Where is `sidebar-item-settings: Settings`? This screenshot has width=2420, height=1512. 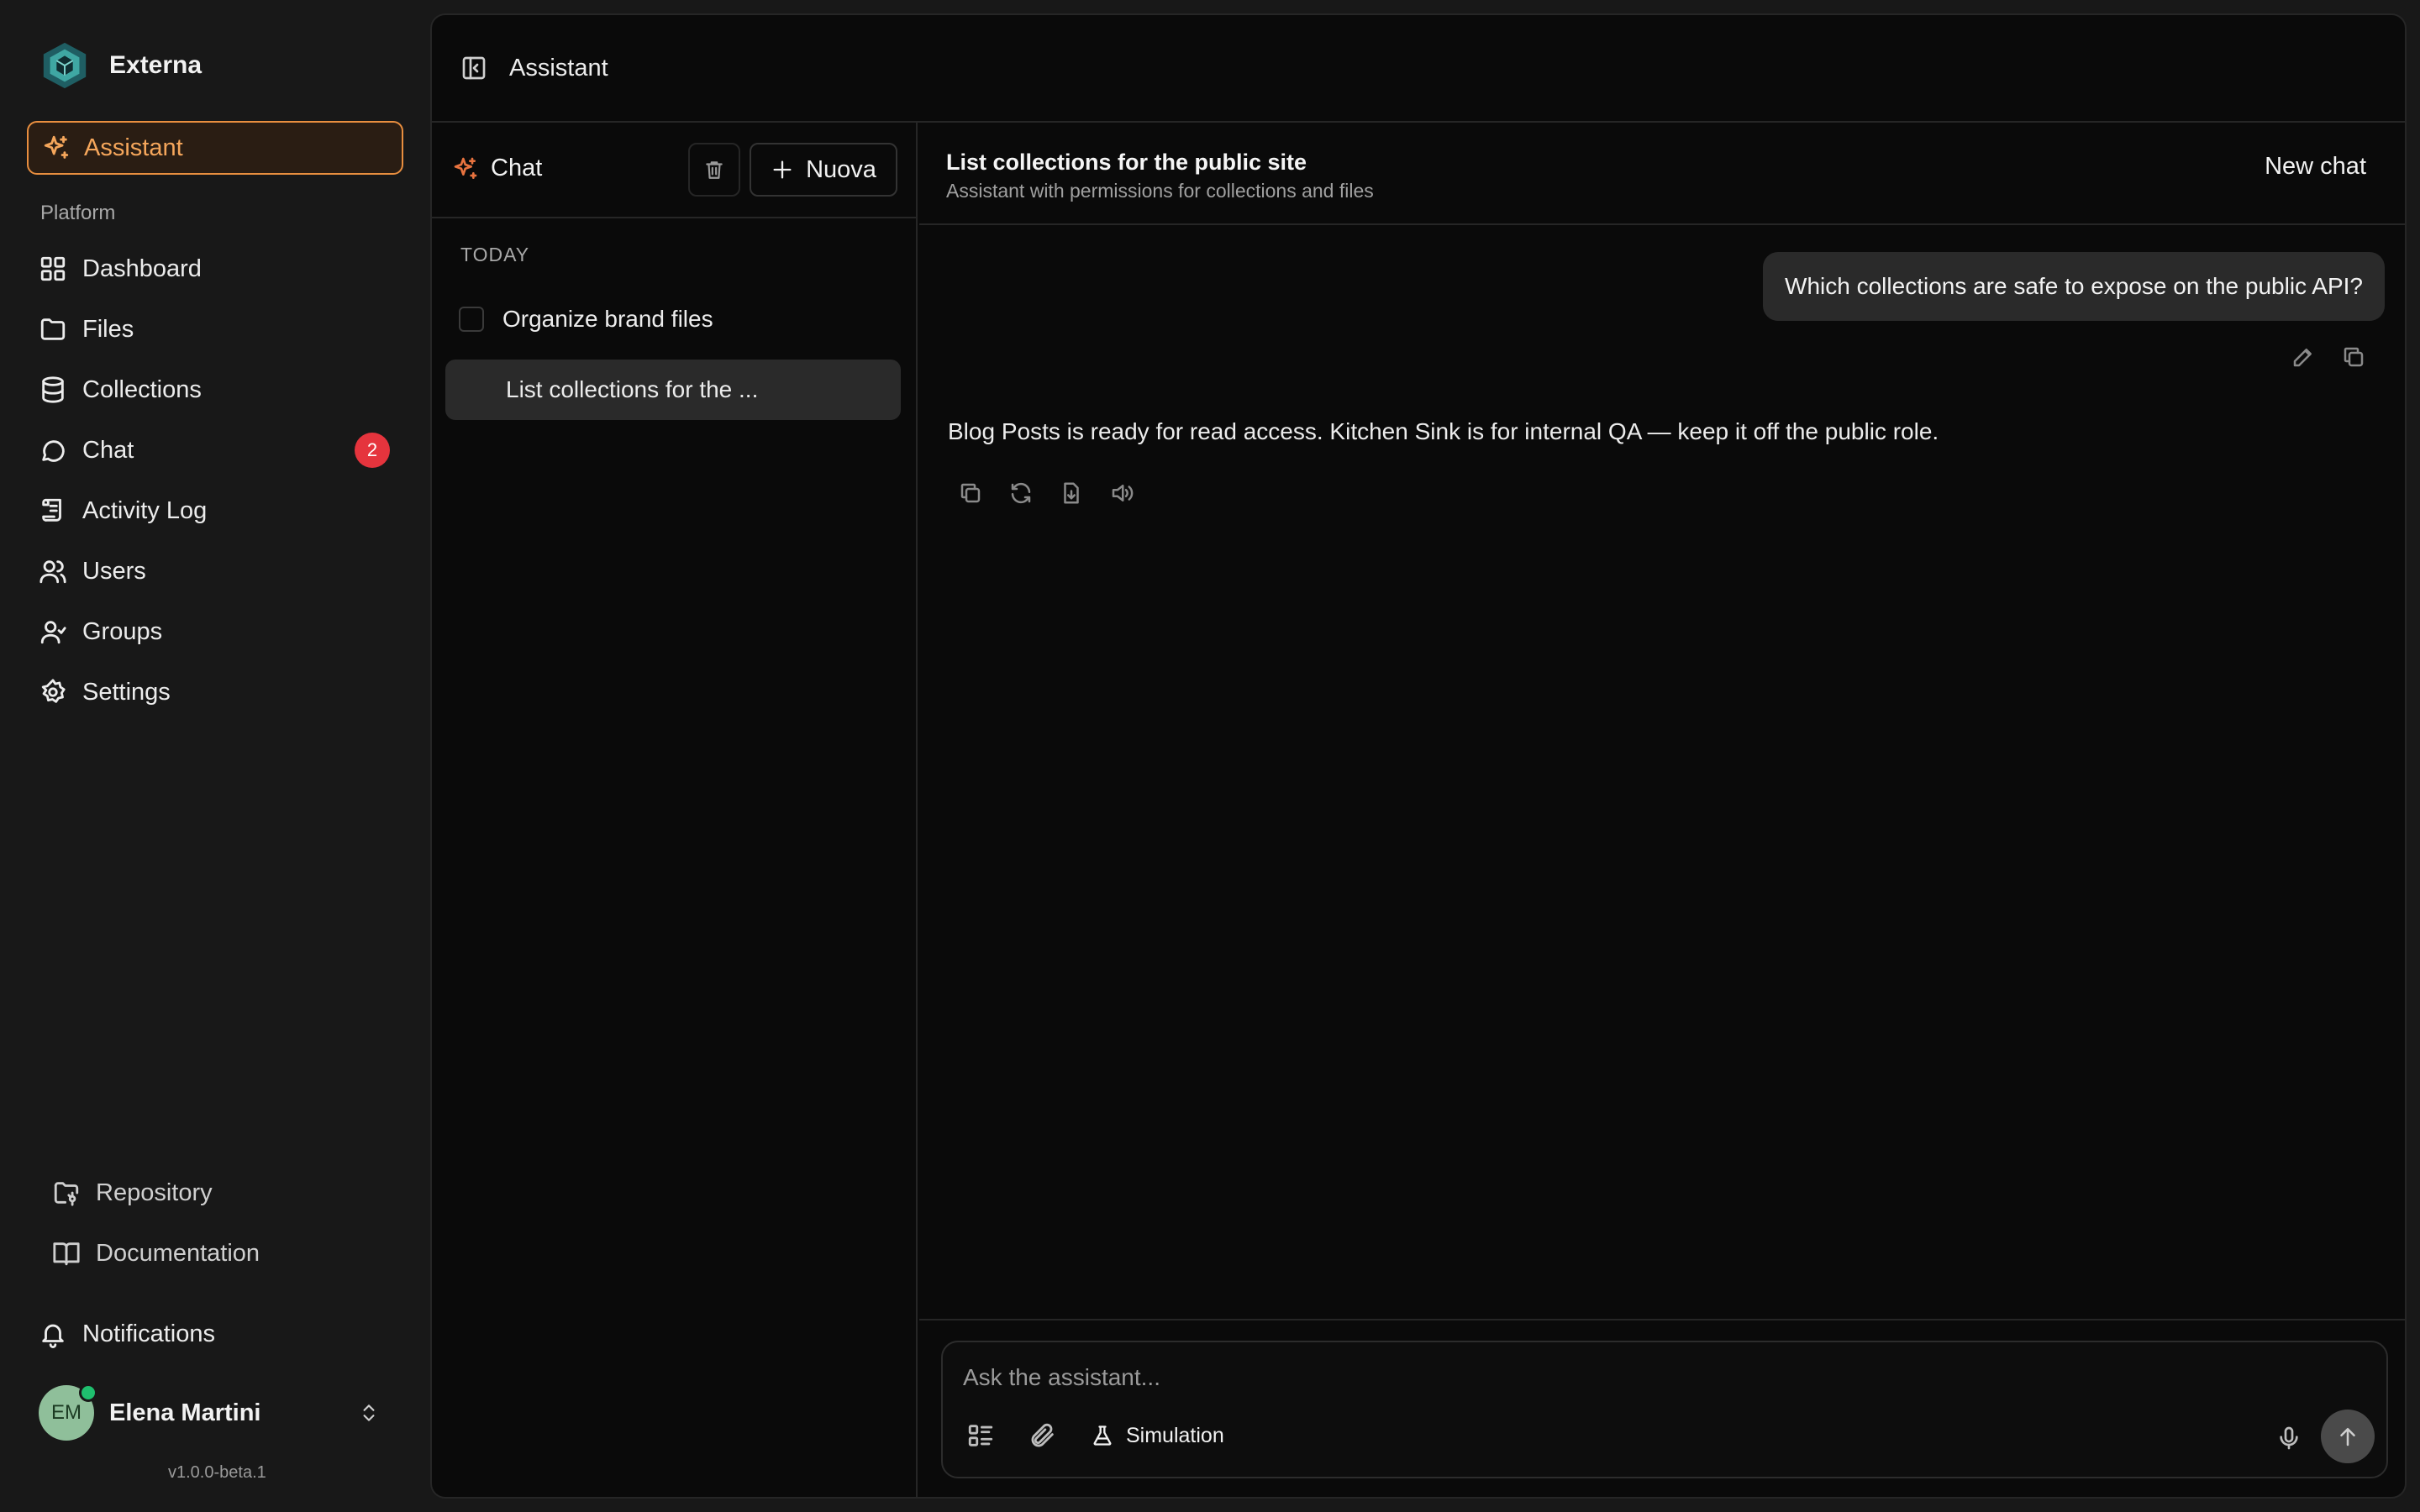
sidebar-item-settings: Settings is located at coordinates (215, 692).